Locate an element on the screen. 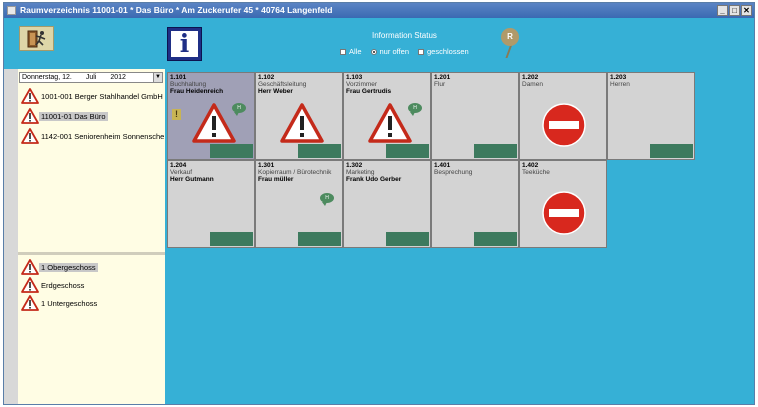  filter-open-label: nur offen is located at coordinates (394, 51).